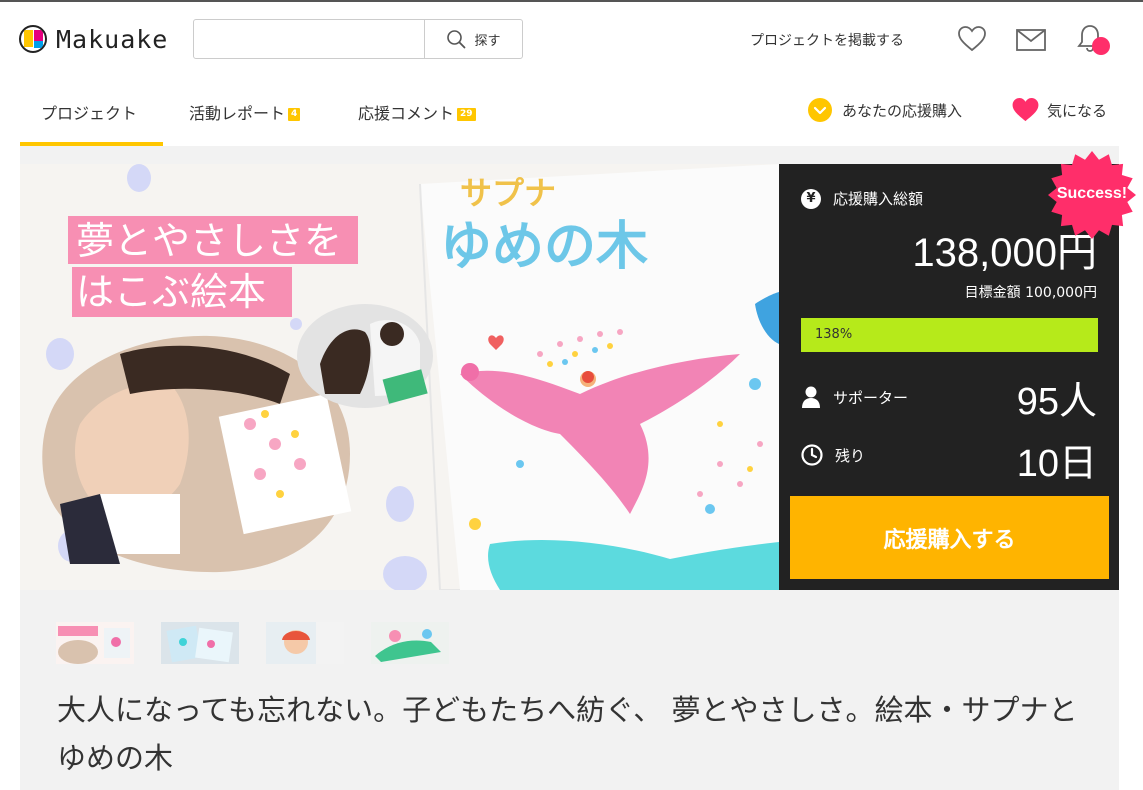  Describe the element at coordinates (571, 38) in the screenshot. I see `site-header: Makuake 探す プロジェクトを掲載する` at that location.